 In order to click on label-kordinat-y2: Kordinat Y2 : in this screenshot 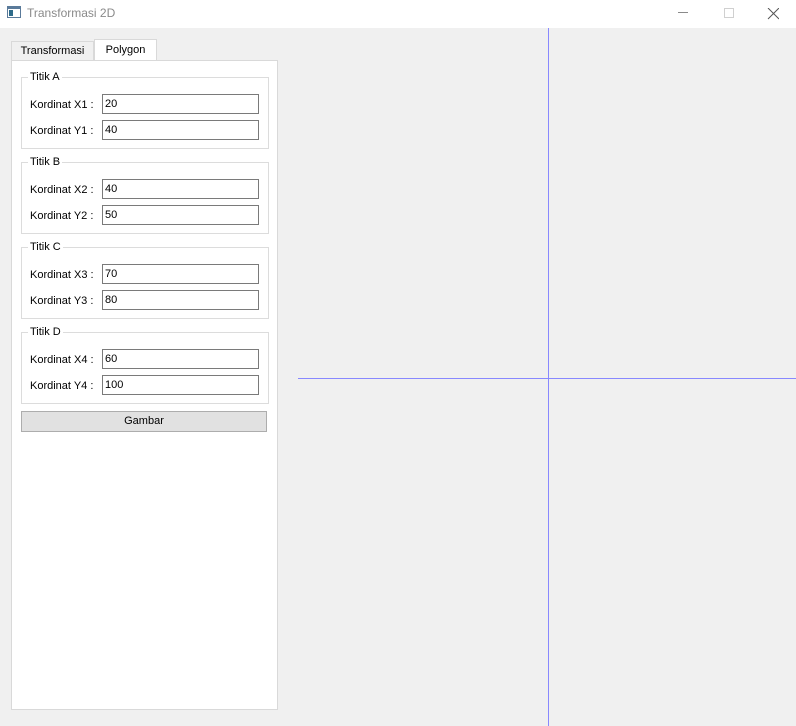, I will do `click(62, 216)`.